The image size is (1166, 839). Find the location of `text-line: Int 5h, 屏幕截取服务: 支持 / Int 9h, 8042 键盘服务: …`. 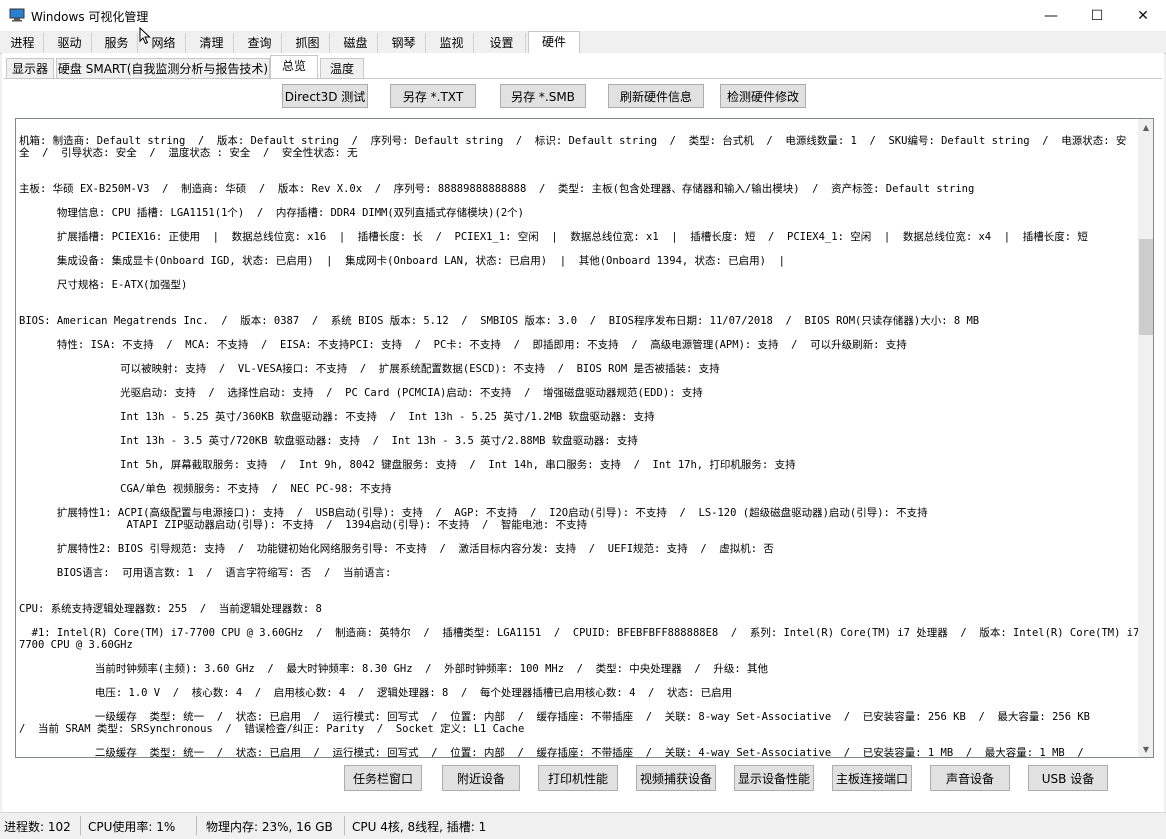

text-line: Int 5h, 屏幕截取服务: 支持 / Int 9h, 8042 键盘服务: … is located at coordinates (407, 465).